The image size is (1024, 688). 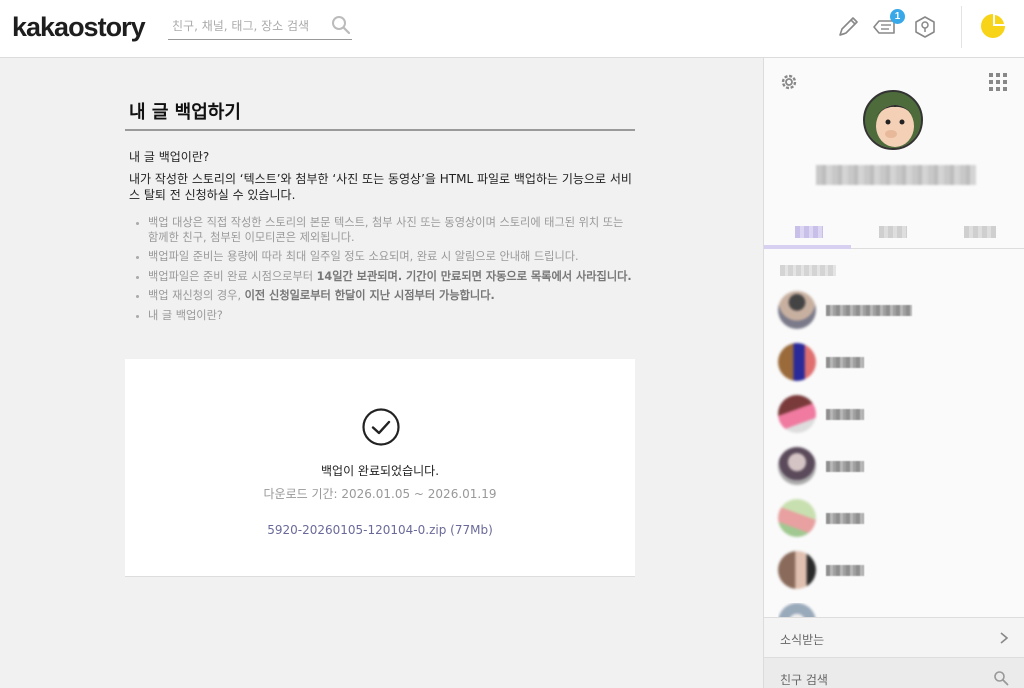 What do you see at coordinates (380, 494) in the screenshot?
I see `download-period: 다운로드 기간: 2026.01.05 ~ 2026.01.19` at bounding box center [380, 494].